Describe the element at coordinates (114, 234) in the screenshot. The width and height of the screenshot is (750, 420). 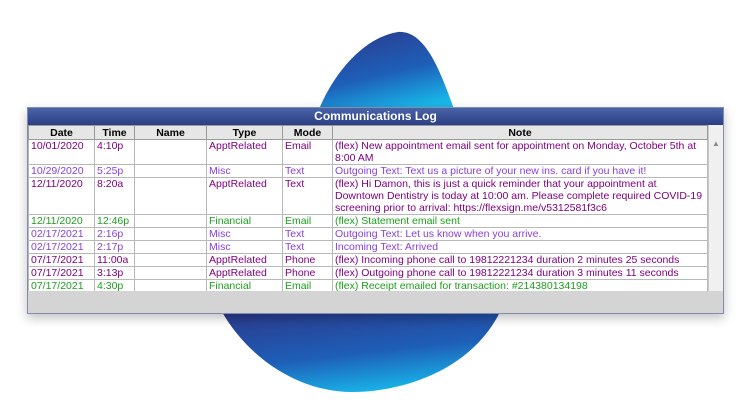
I see `cell-time: 2:16p` at that location.